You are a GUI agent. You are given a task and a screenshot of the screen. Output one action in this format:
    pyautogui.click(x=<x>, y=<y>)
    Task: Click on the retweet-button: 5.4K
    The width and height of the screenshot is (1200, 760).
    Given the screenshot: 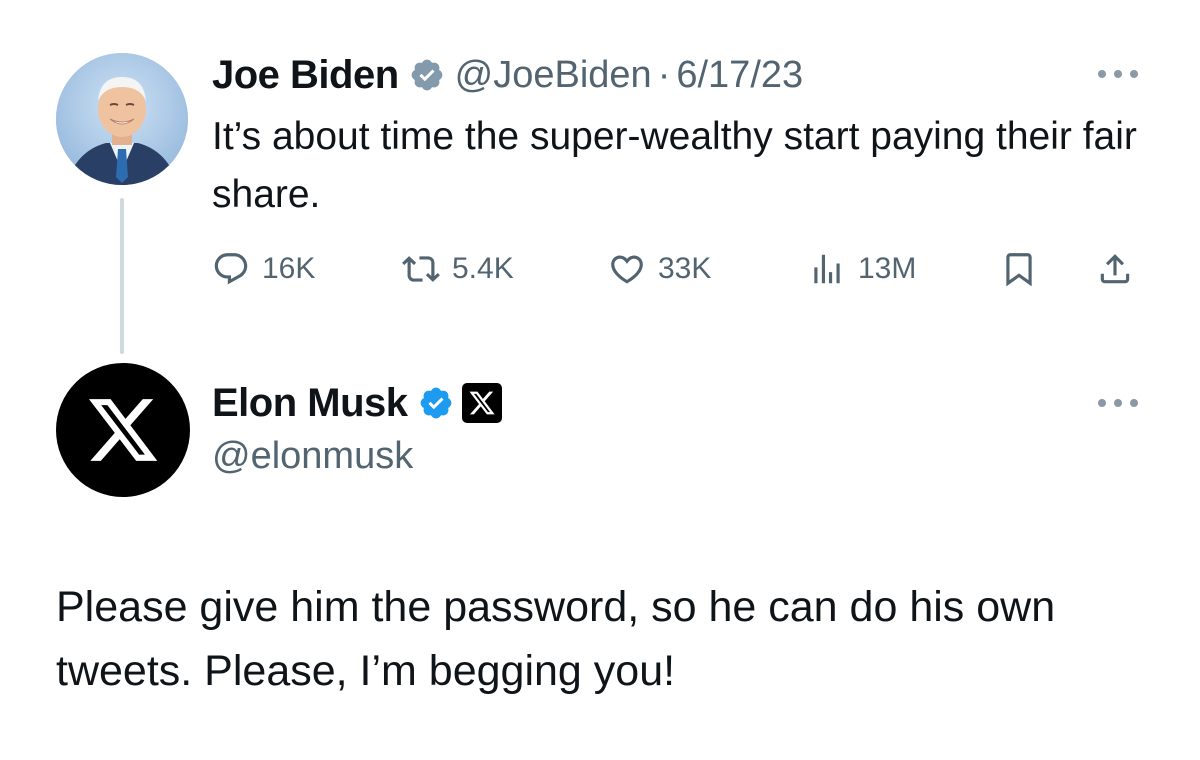 What is the action you would take?
    pyautogui.click(x=458, y=269)
    